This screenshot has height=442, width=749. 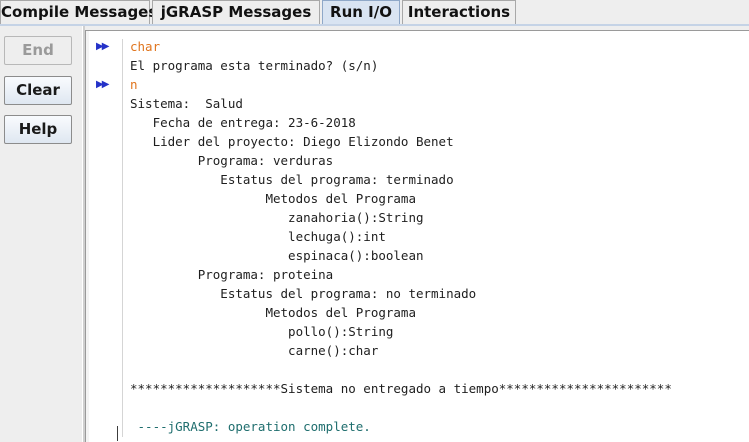 I want to click on console-output-line: carne():char, so click(x=254, y=350).